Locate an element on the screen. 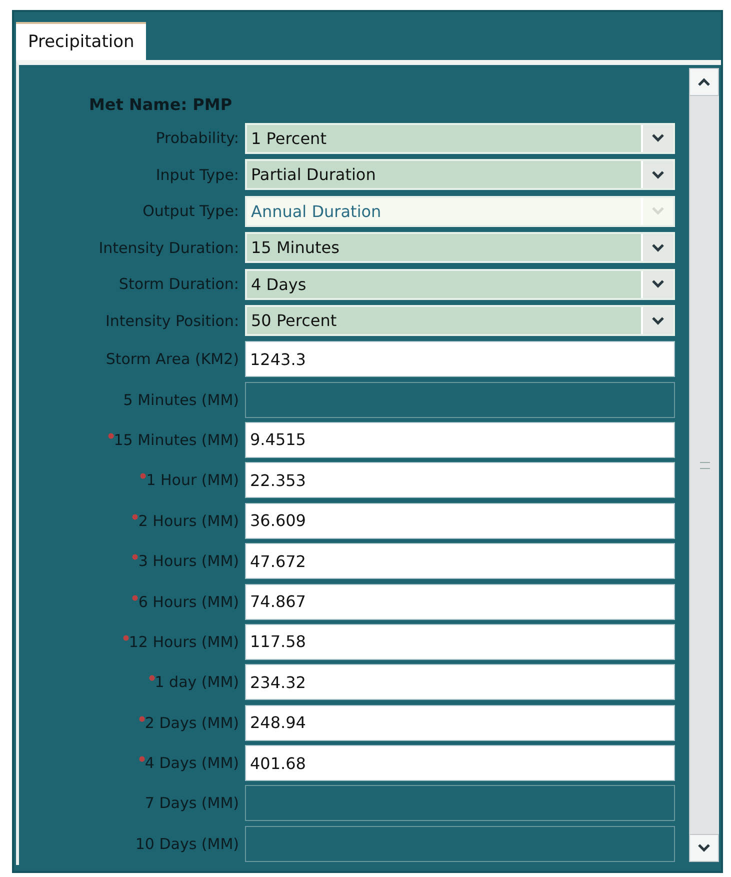 The height and width of the screenshot is (877, 731). dropdown: 50 Percent is located at coordinates (460, 320).